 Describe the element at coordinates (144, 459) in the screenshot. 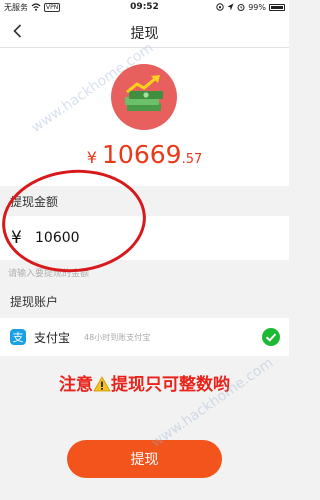

I see `withdraw-submit-button: 提现` at that location.